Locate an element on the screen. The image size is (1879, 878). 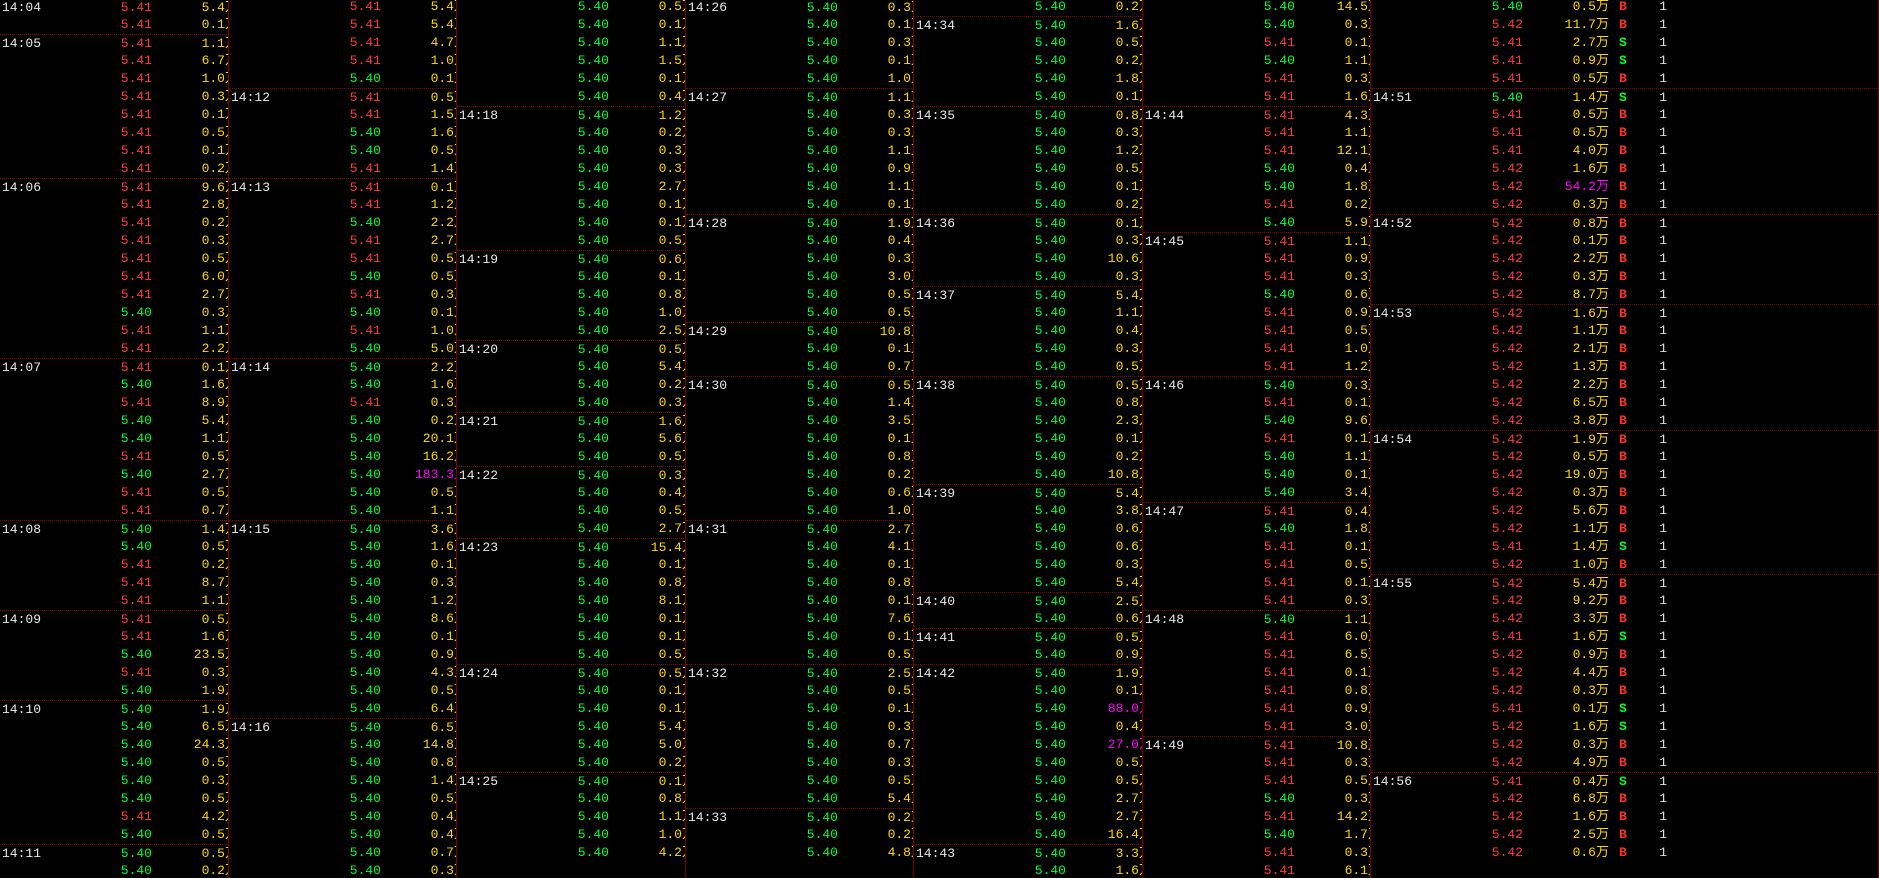
tick-volume: 2.5万 is located at coordinates (878, 674).